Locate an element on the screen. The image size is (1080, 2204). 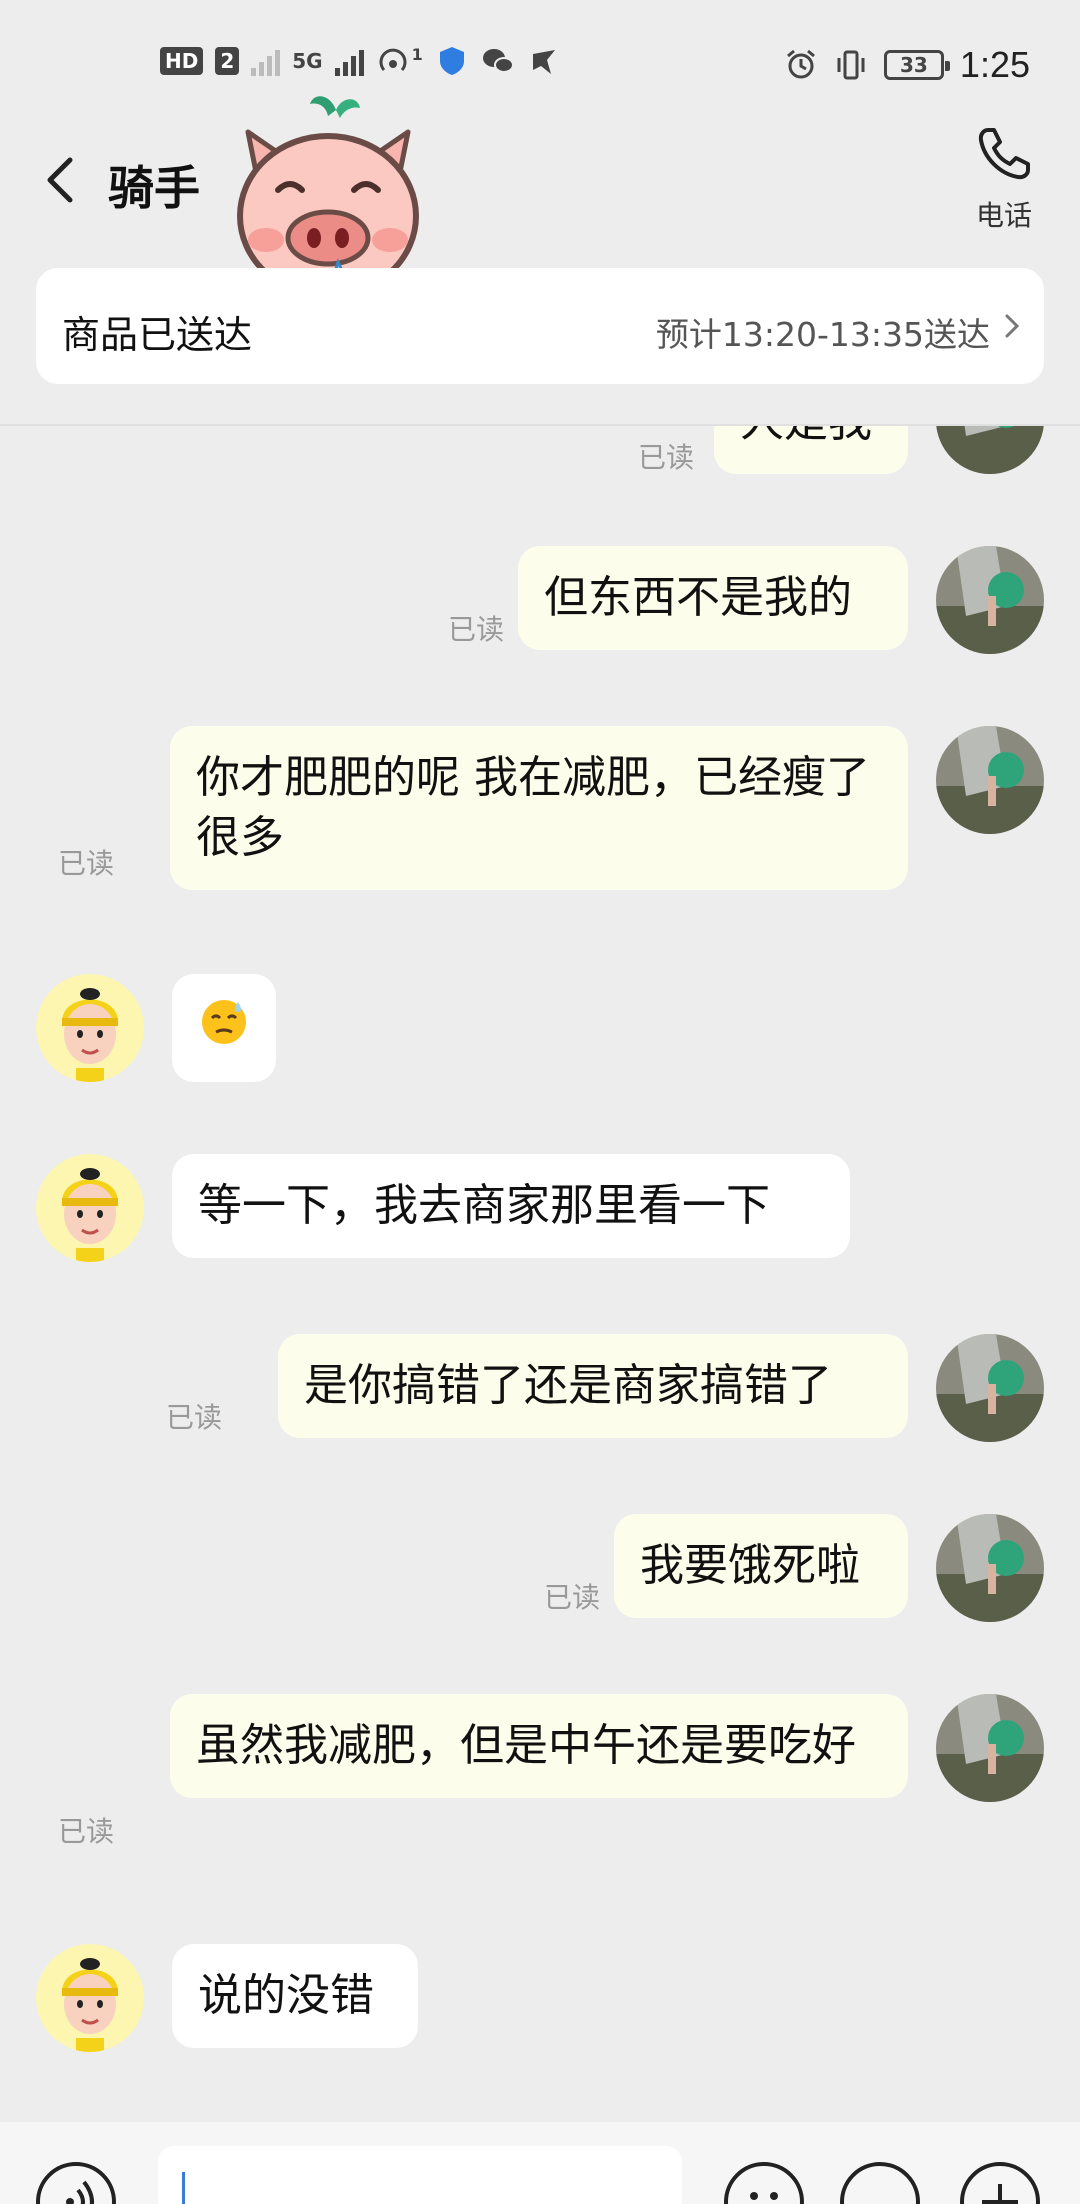
chat-message-self: 已读 但东西不是我的 is located at coordinates (540, 601).